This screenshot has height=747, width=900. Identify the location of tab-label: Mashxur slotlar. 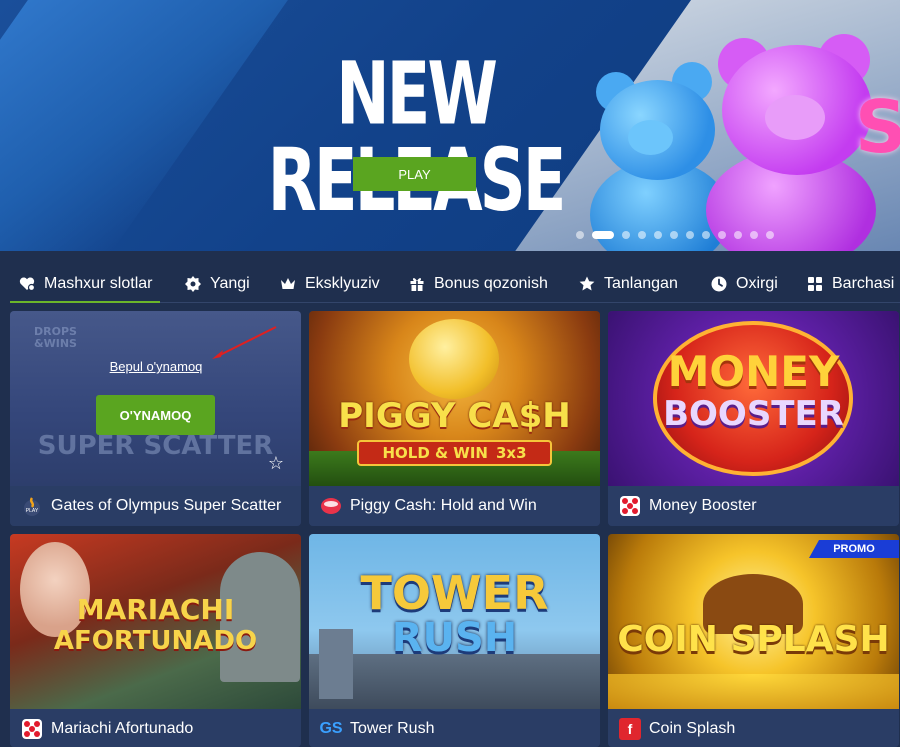
(98, 283).